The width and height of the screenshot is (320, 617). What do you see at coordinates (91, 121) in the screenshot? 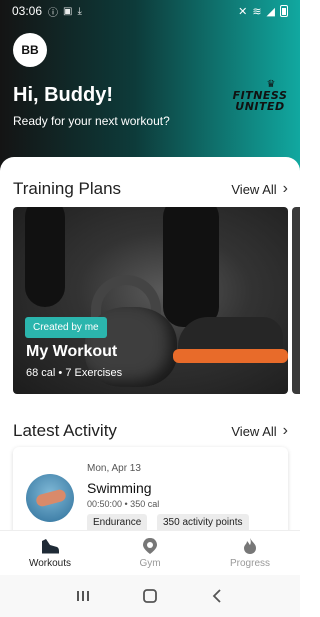
I see `greeting-subtitle: Ready for your next workout?` at bounding box center [91, 121].